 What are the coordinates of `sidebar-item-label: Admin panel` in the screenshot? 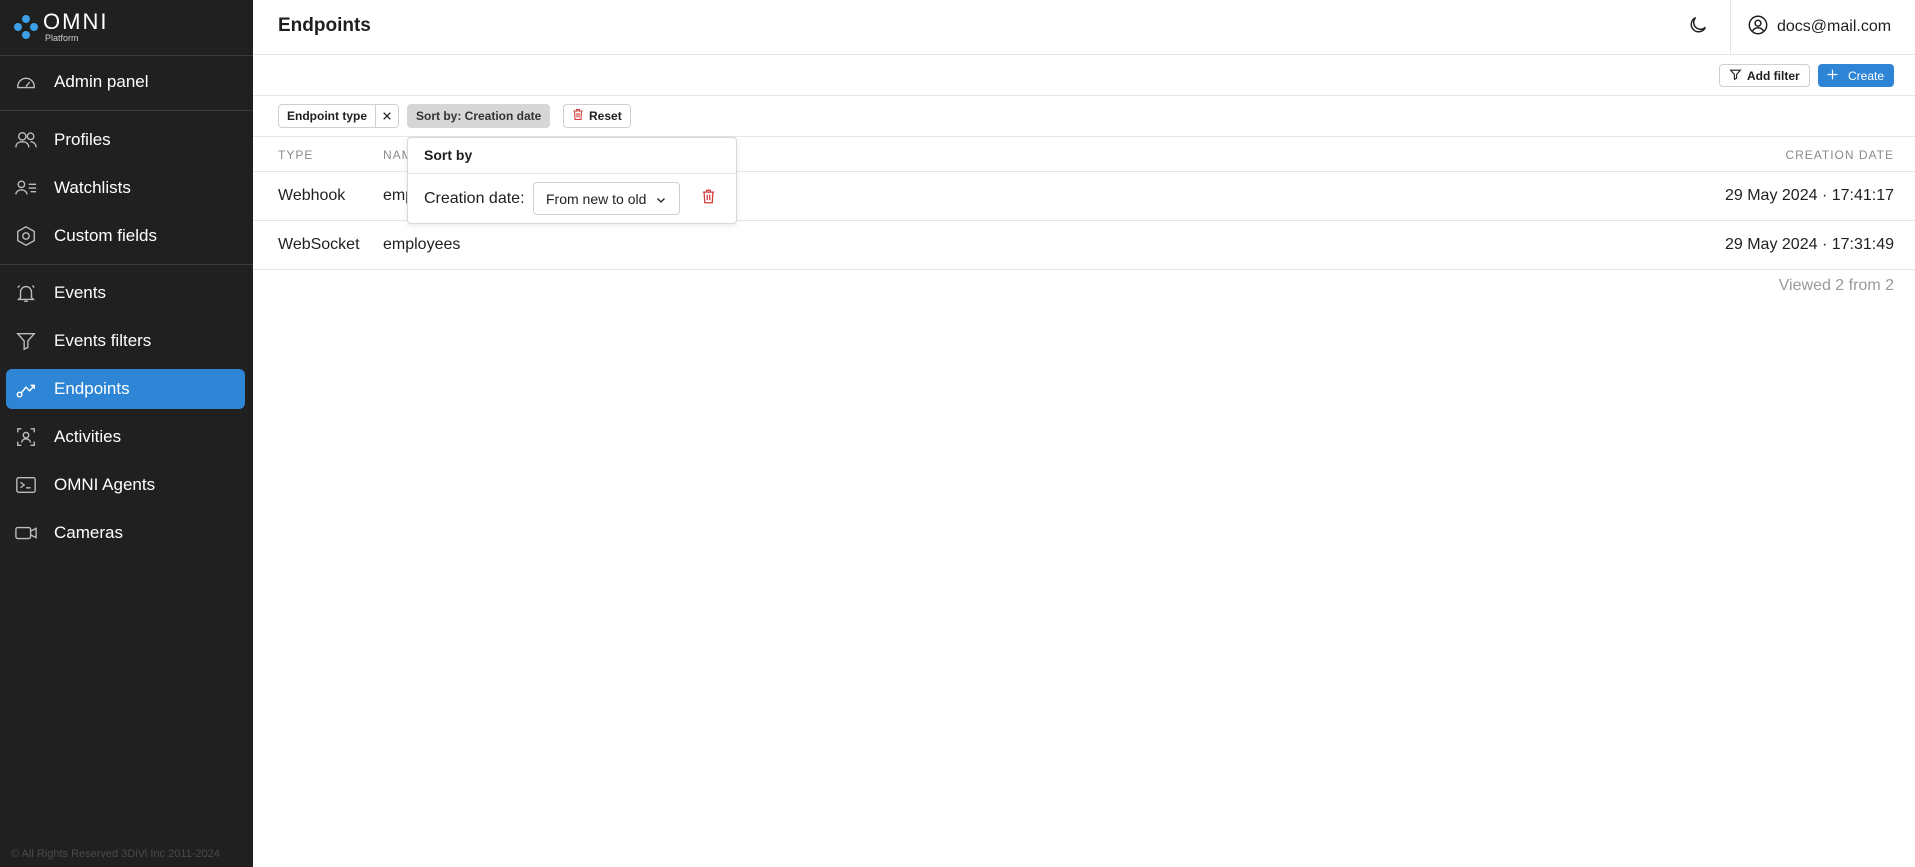 It's located at (101, 81).